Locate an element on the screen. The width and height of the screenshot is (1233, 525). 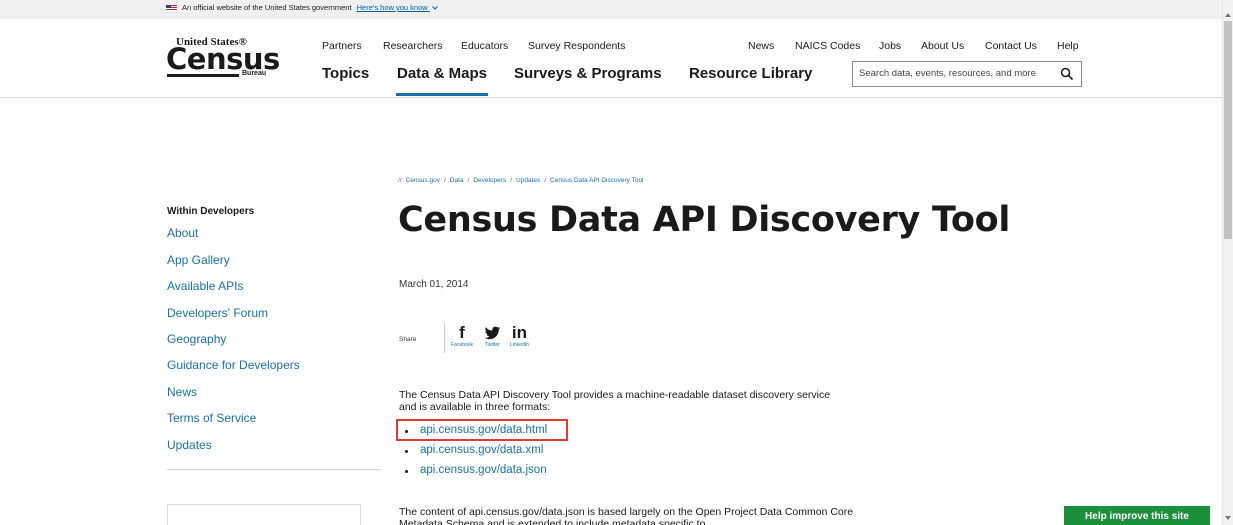
util-nav-help: Help is located at coordinates (1068, 46).